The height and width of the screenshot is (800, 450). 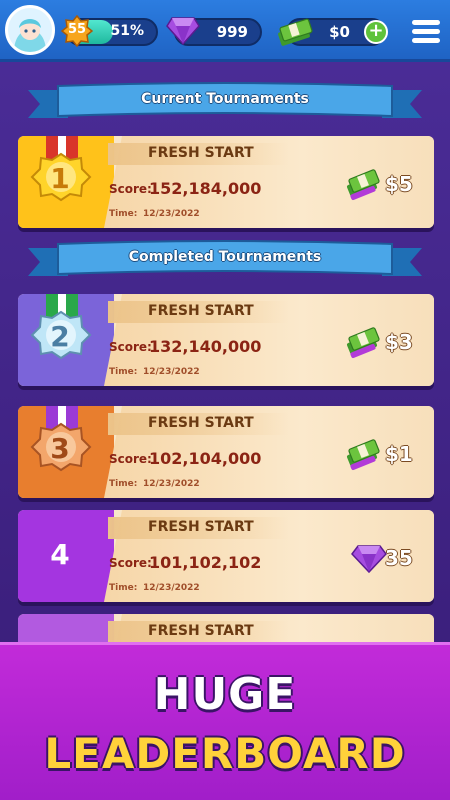 What do you see at coordinates (399, 184) in the screenshot?
I see `reward-value: $5` at bounding box center [399, 184].